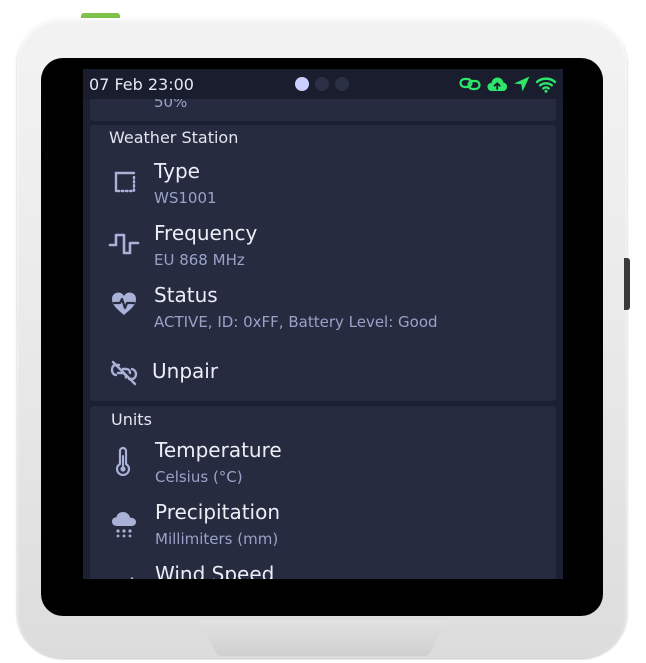 Image resolution: width=646 pixels, height=663 pixels. What do you see at coordinates (296, 322) in the screenshot?
I see `status-value: ACTIVE, ID: 0xFF, Battery Level: Good` at bounding box center [296, 322].